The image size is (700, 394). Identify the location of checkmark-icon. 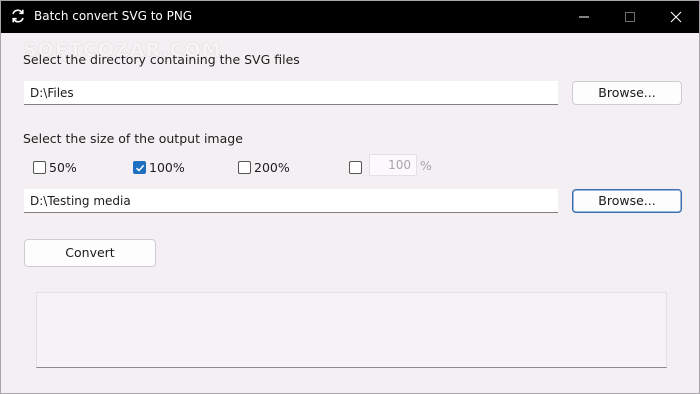
(140, 168).